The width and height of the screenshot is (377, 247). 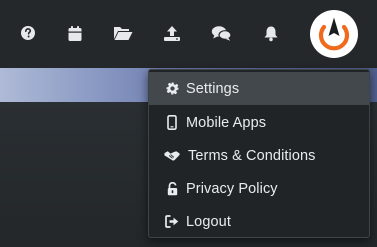 What do you see at coordinates (172, 123) in the screenshot?
I see `mobile-phone-icon` at bounding box center [172, 123].